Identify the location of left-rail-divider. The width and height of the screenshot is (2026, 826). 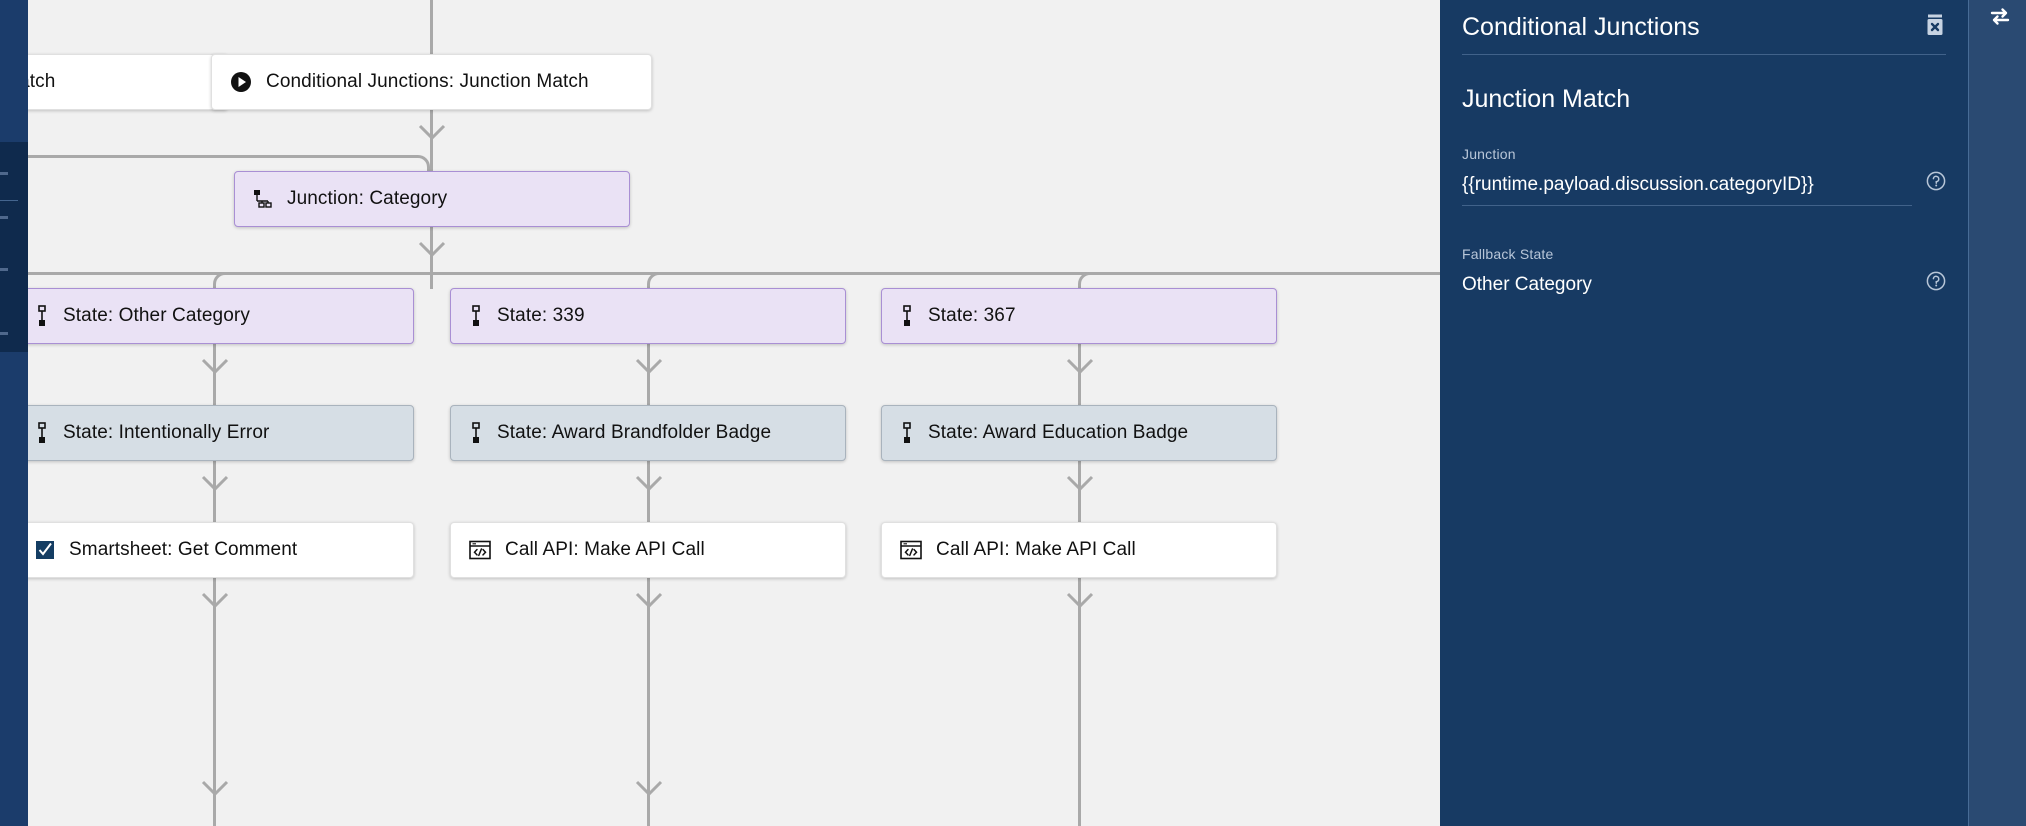
(9, 200).